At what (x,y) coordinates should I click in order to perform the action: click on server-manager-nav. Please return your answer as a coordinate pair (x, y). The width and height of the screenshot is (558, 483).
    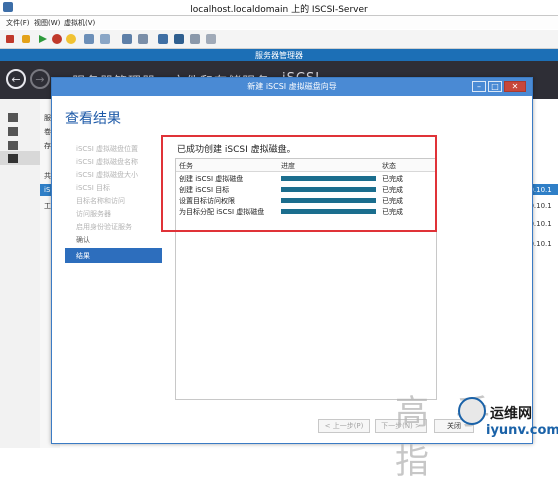
    Looking at the image, I should click on (20, 273).